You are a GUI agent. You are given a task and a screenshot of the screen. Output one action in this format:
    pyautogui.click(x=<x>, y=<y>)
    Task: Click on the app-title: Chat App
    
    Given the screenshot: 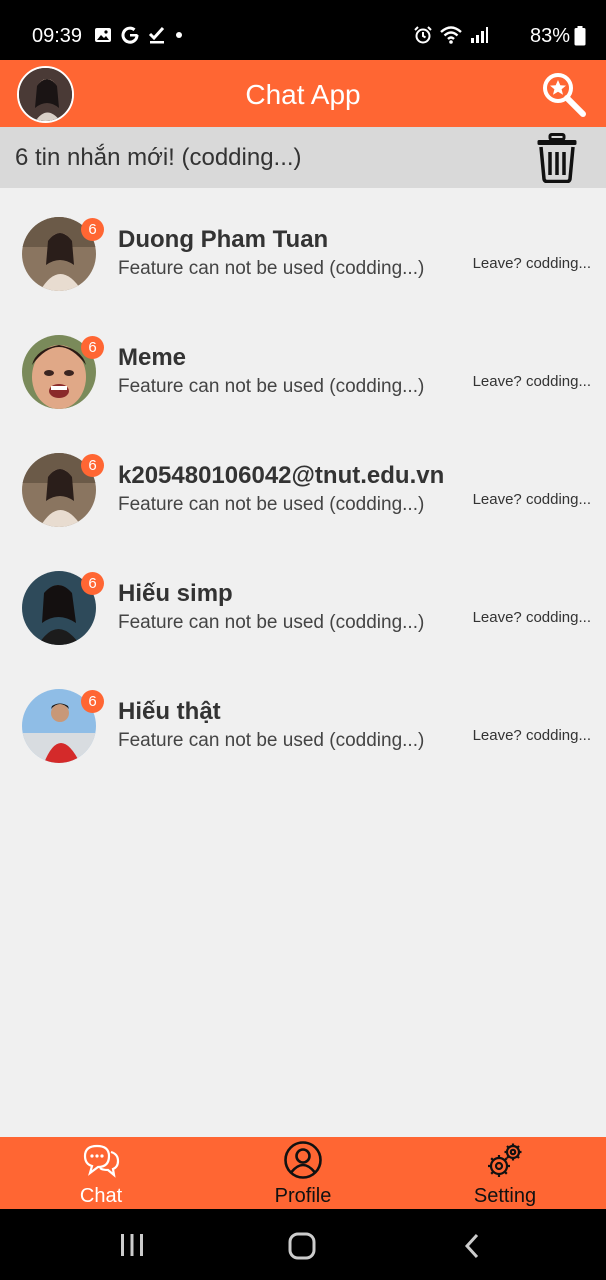 What is the action you would take?
    pyautogui.click(x=303, y=94)
    